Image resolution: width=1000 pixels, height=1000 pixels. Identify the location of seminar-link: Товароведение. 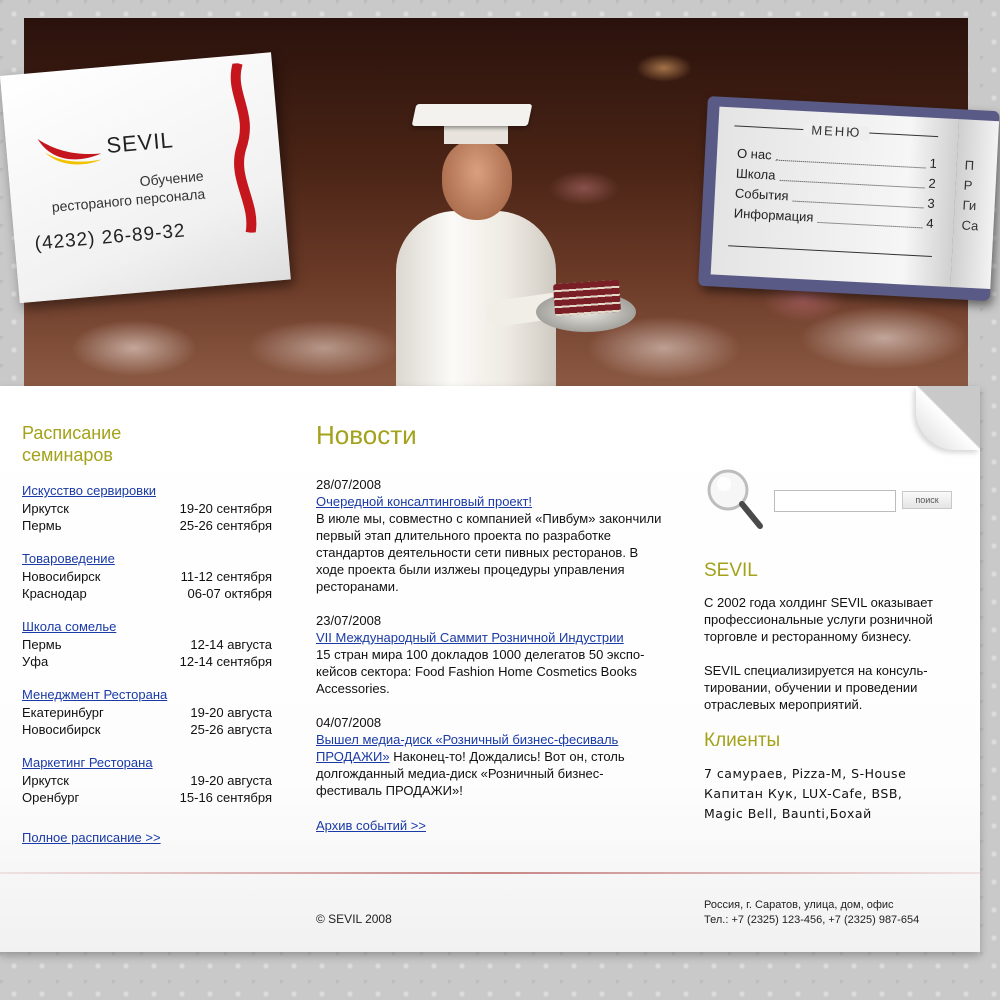
(68, 558).